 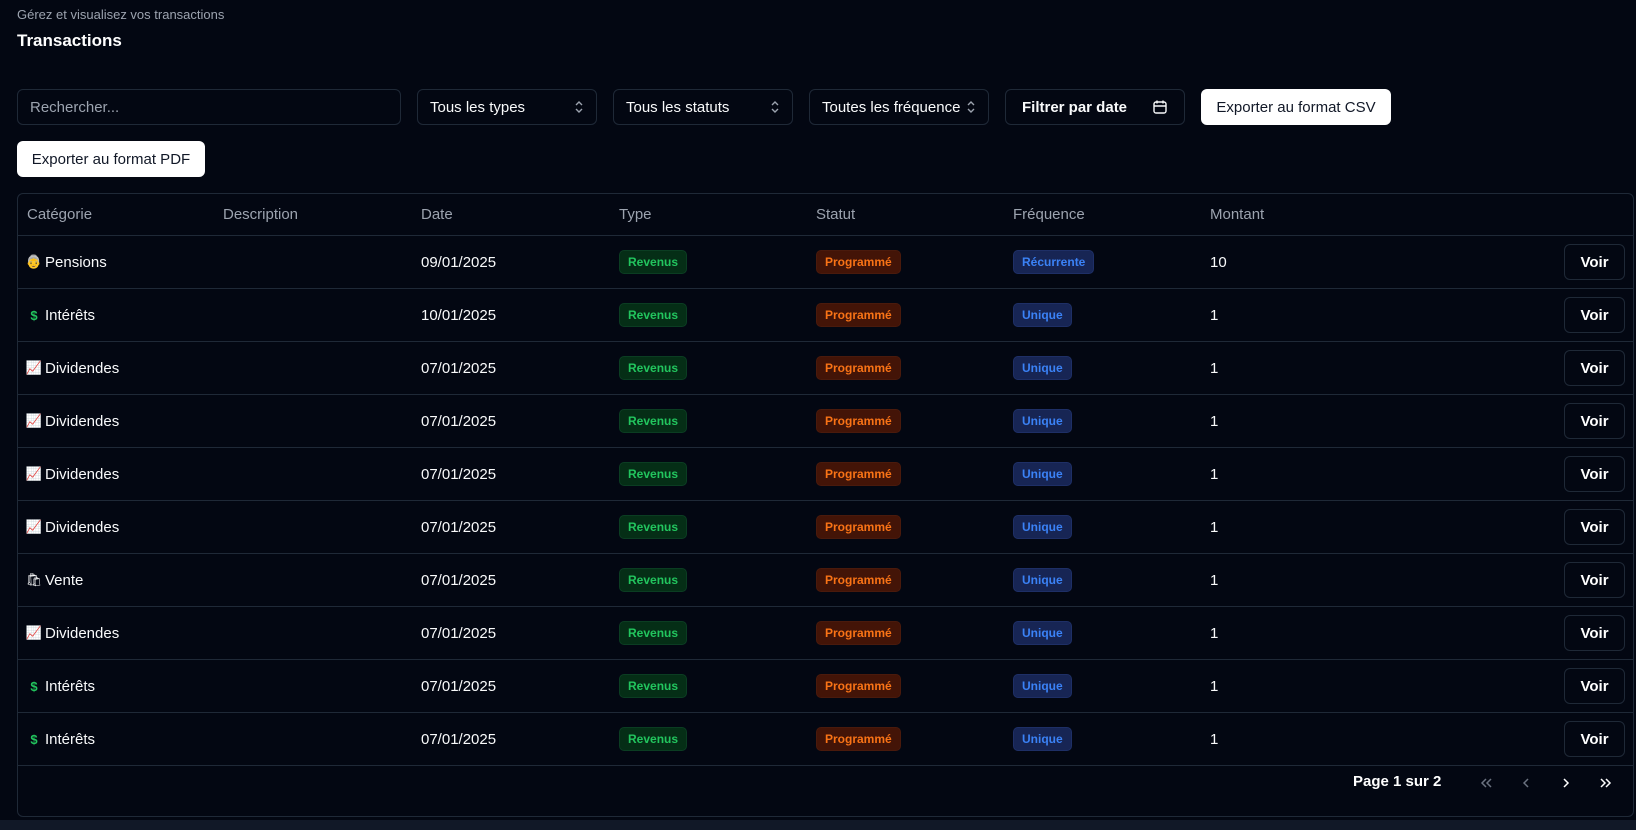 What do you see at coordinates (459, 262) in the screenshot?
I see `date-cell: 09/01/2025` at bounding box center [459, 262].